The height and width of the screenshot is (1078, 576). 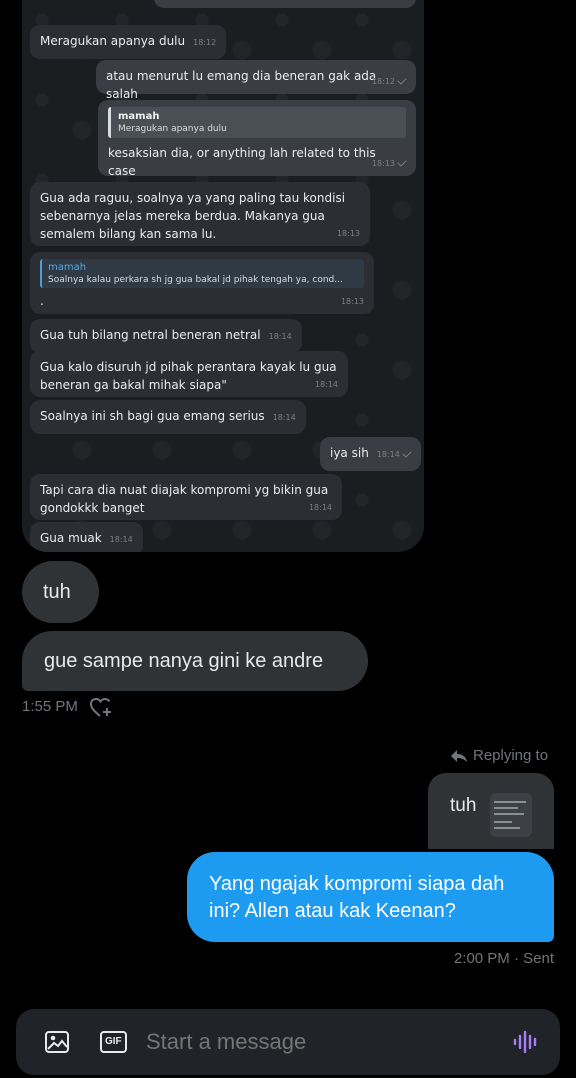 What do you see at coordinates (389, 82) in the screenshot?
I see `message-meta: 18:12` at bounding box center [389, 82].